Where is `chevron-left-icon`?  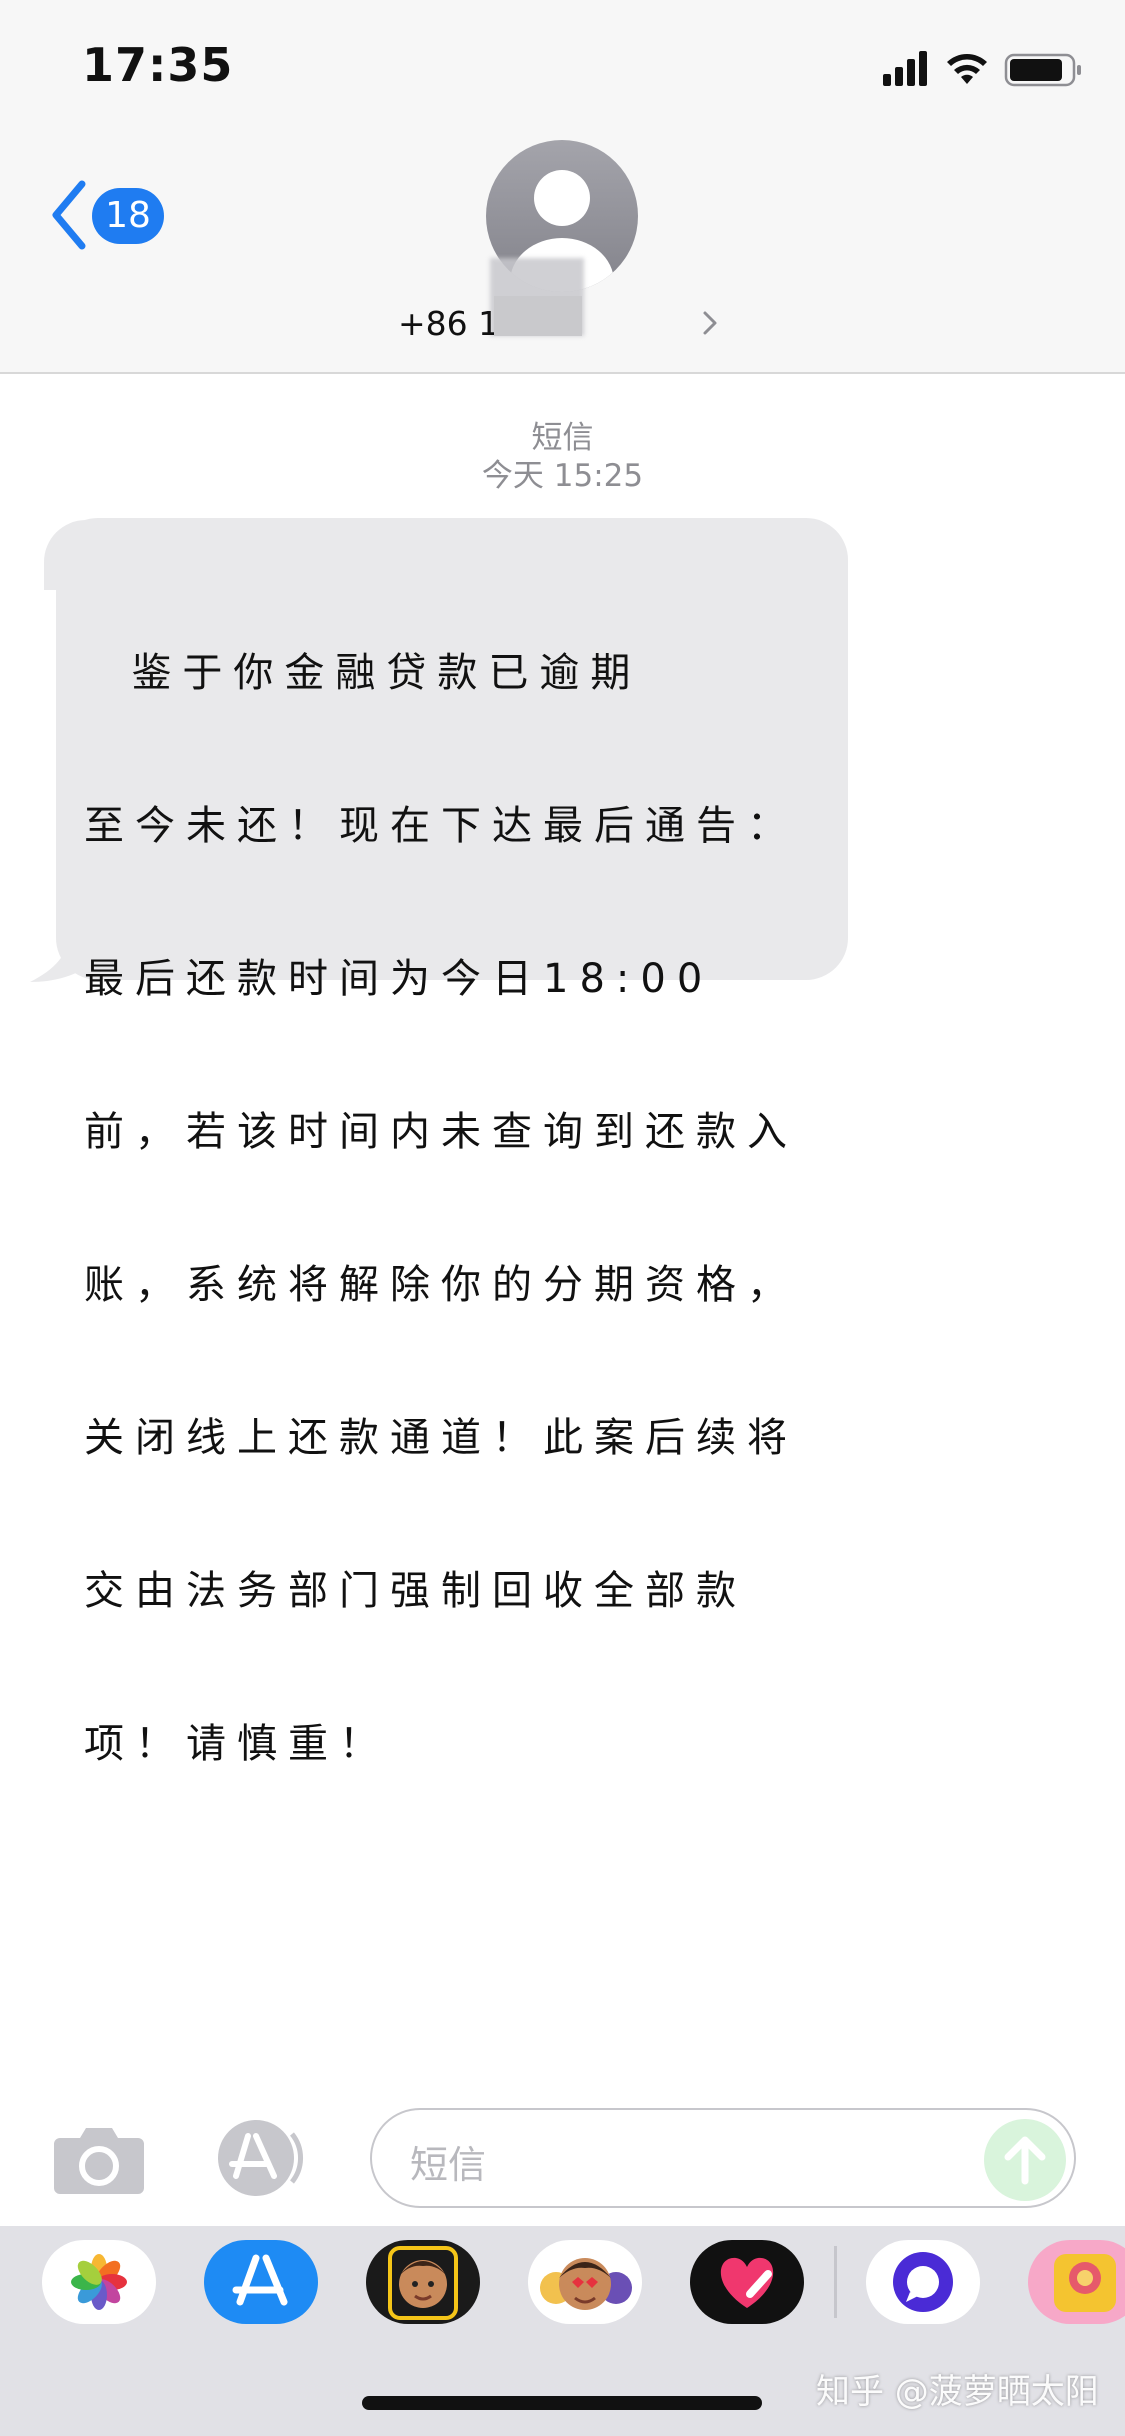
chevron-left-icon is located at coordinates (69, 215).